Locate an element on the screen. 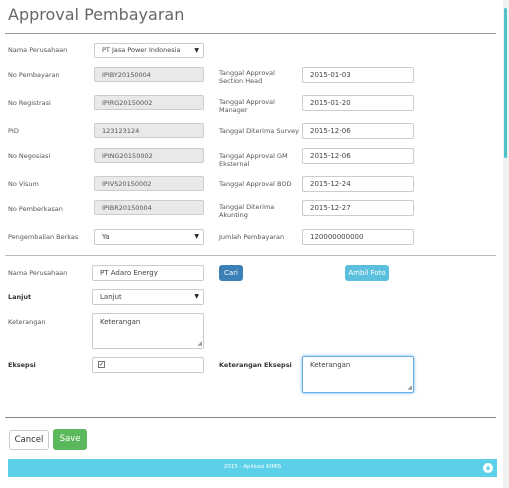 This screenshot has height=488, width=509. label-lanjut: Lanjut is located at coordinates (20, 297).